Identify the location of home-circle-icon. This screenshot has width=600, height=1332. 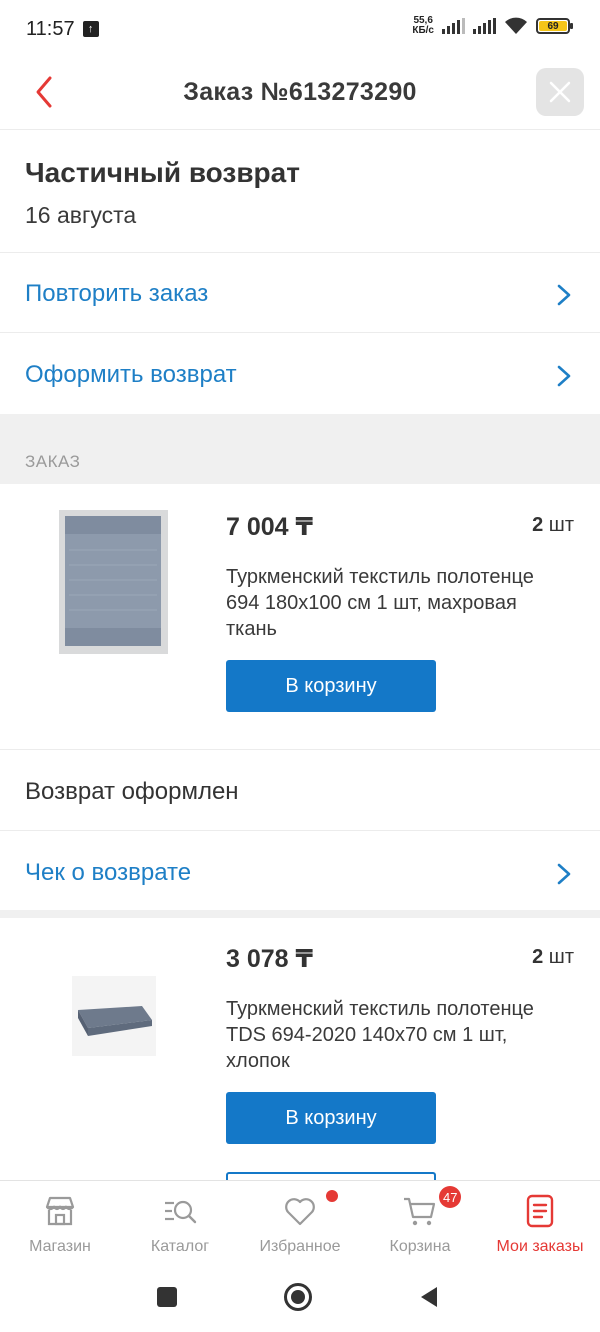
(298, 1297).